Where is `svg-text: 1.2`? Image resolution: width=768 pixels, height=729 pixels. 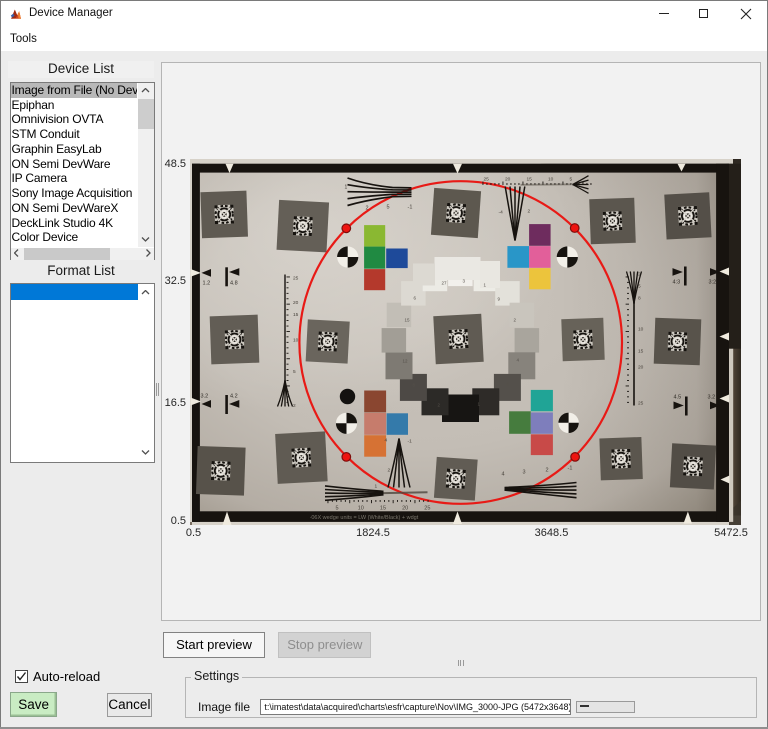 svg-text: 1.2 is located at coordinates (206, 283).